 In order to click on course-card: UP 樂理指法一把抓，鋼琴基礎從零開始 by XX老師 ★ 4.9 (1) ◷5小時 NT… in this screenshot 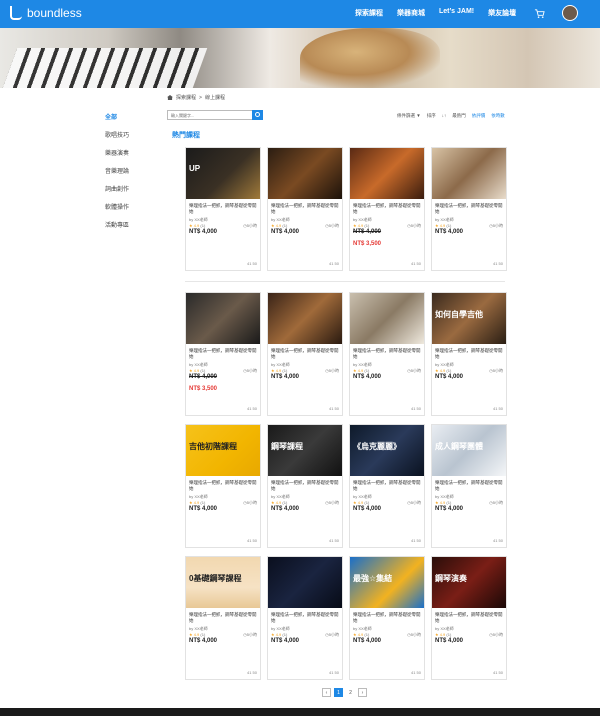, I will do `click(223, 209)`.